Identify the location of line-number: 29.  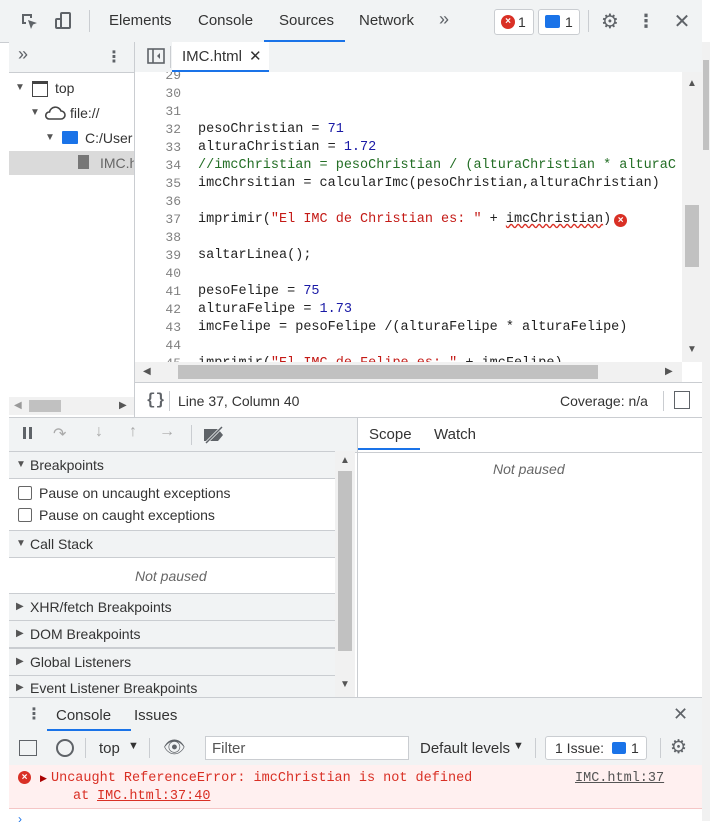
(161, 77).